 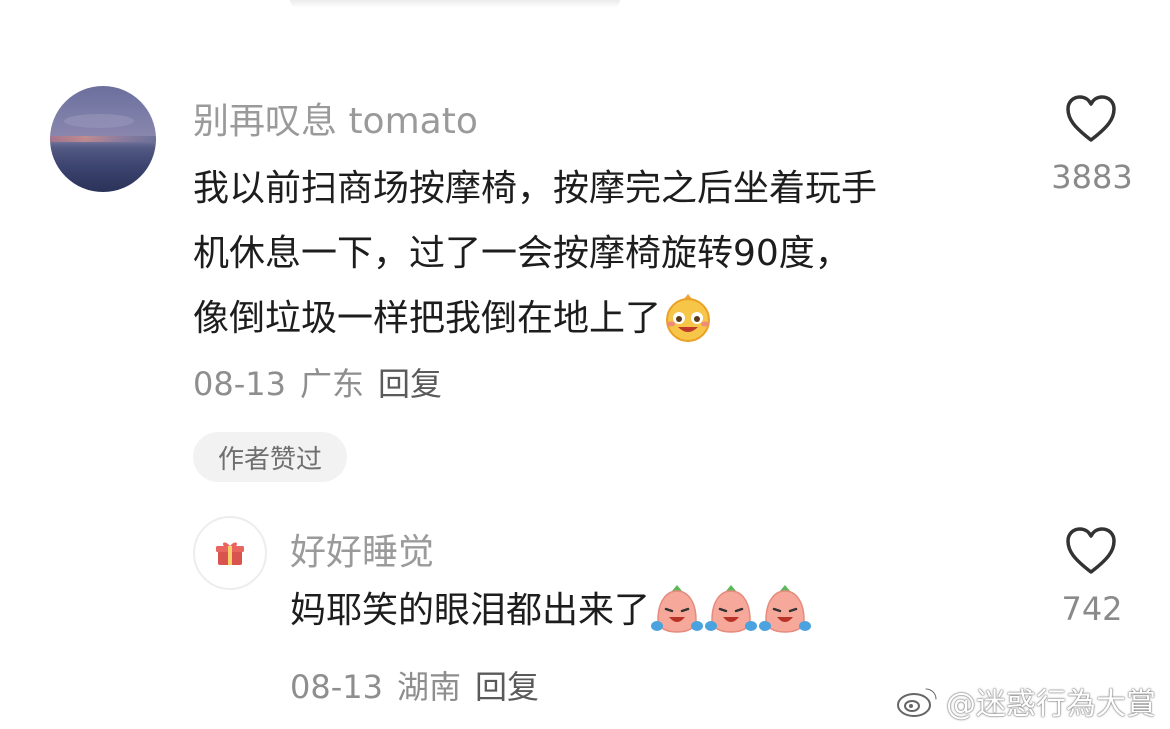 I want to click on comment-location: 广东, so click(x=331, y=384).